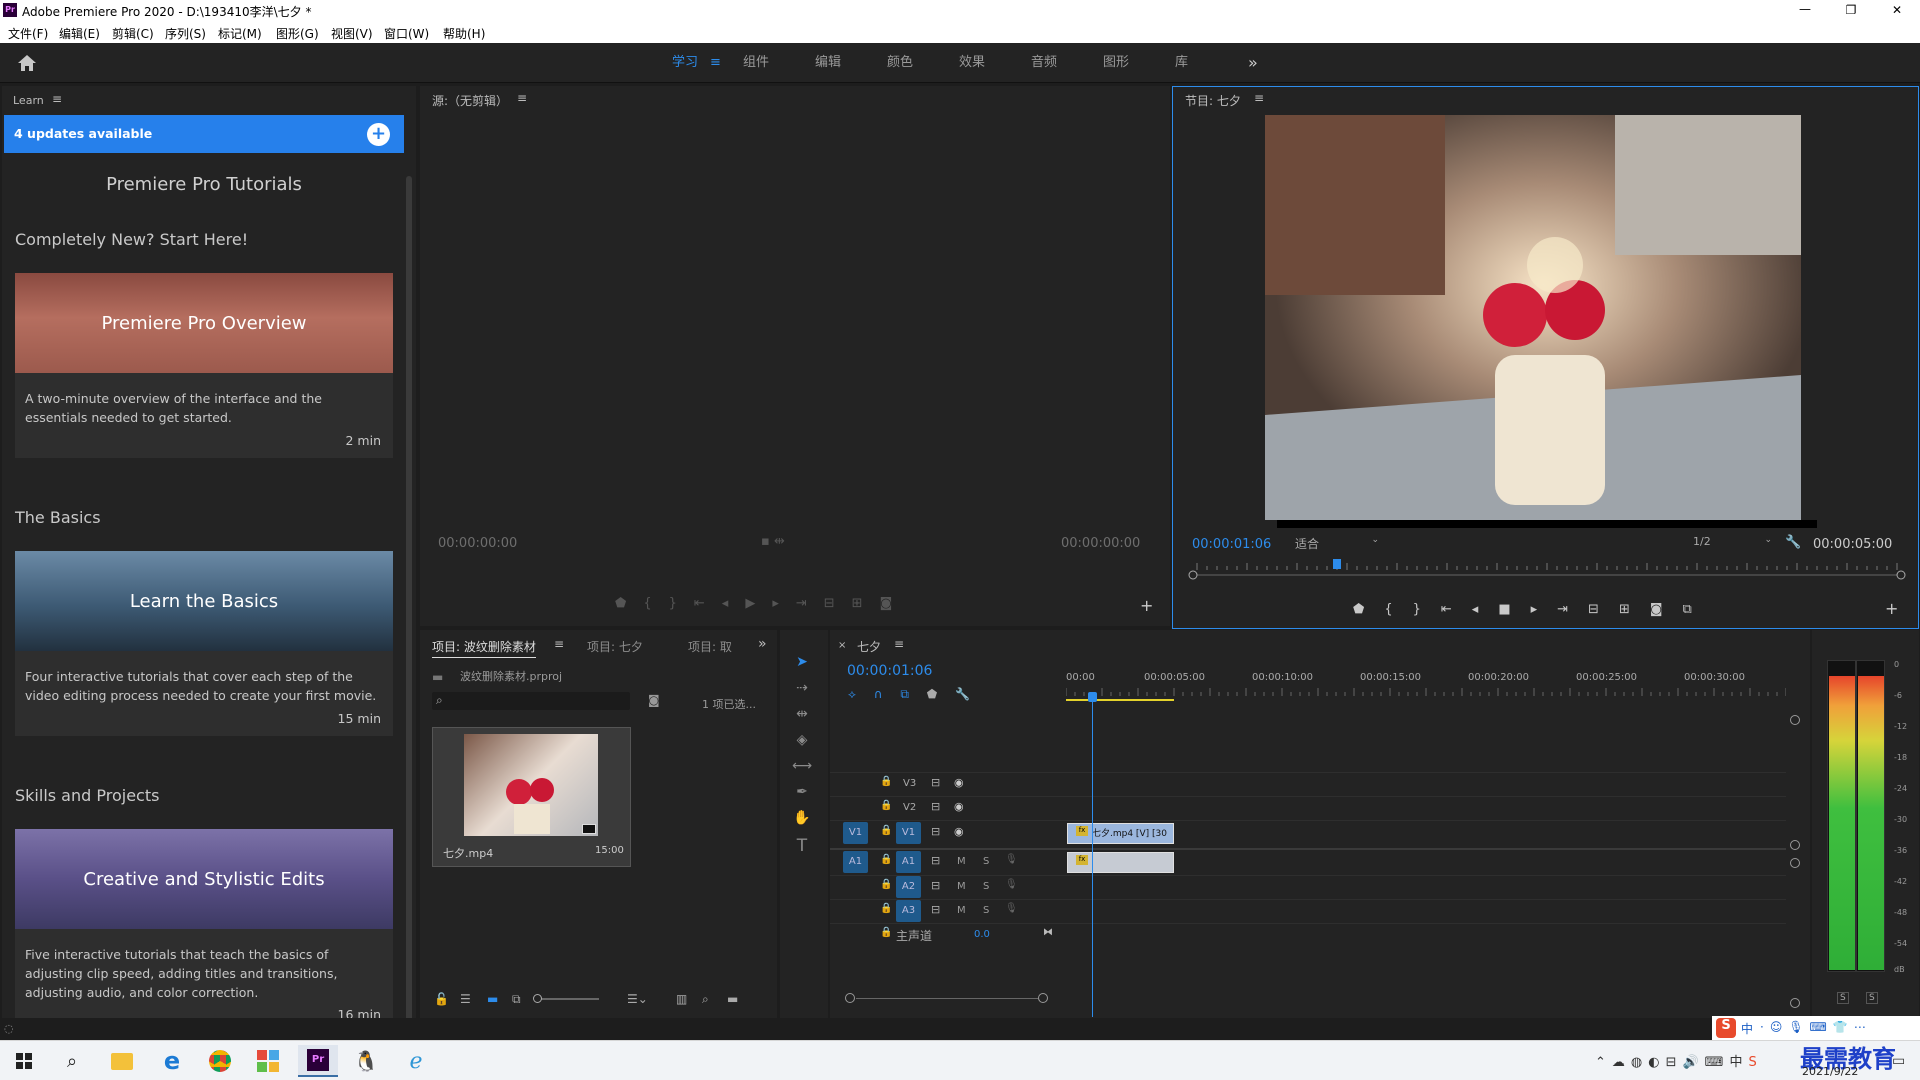 This screenshot has height=1080, width=1920. What do you see at coordinates (1048, 932) in the screenshot?
I see `go-to-edit-icon: ⧓` at bounding box center [1048, 932].